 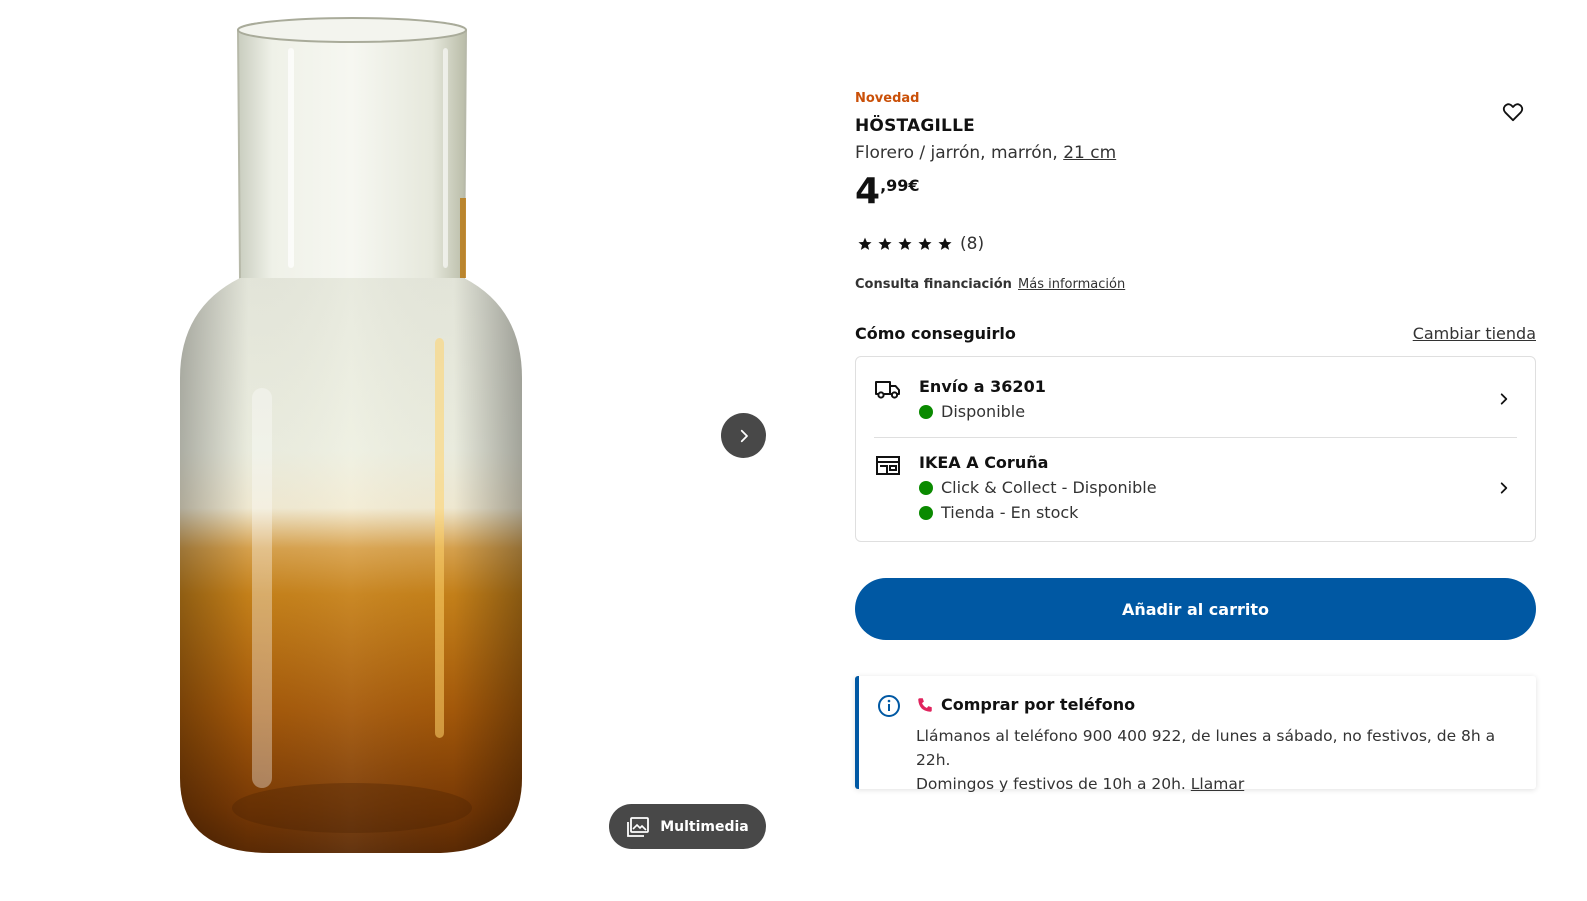 What do you see at coordinates (887, 98) in the screenshot?
I see `new-badge: Novedad` at bounding box center [887, 98].